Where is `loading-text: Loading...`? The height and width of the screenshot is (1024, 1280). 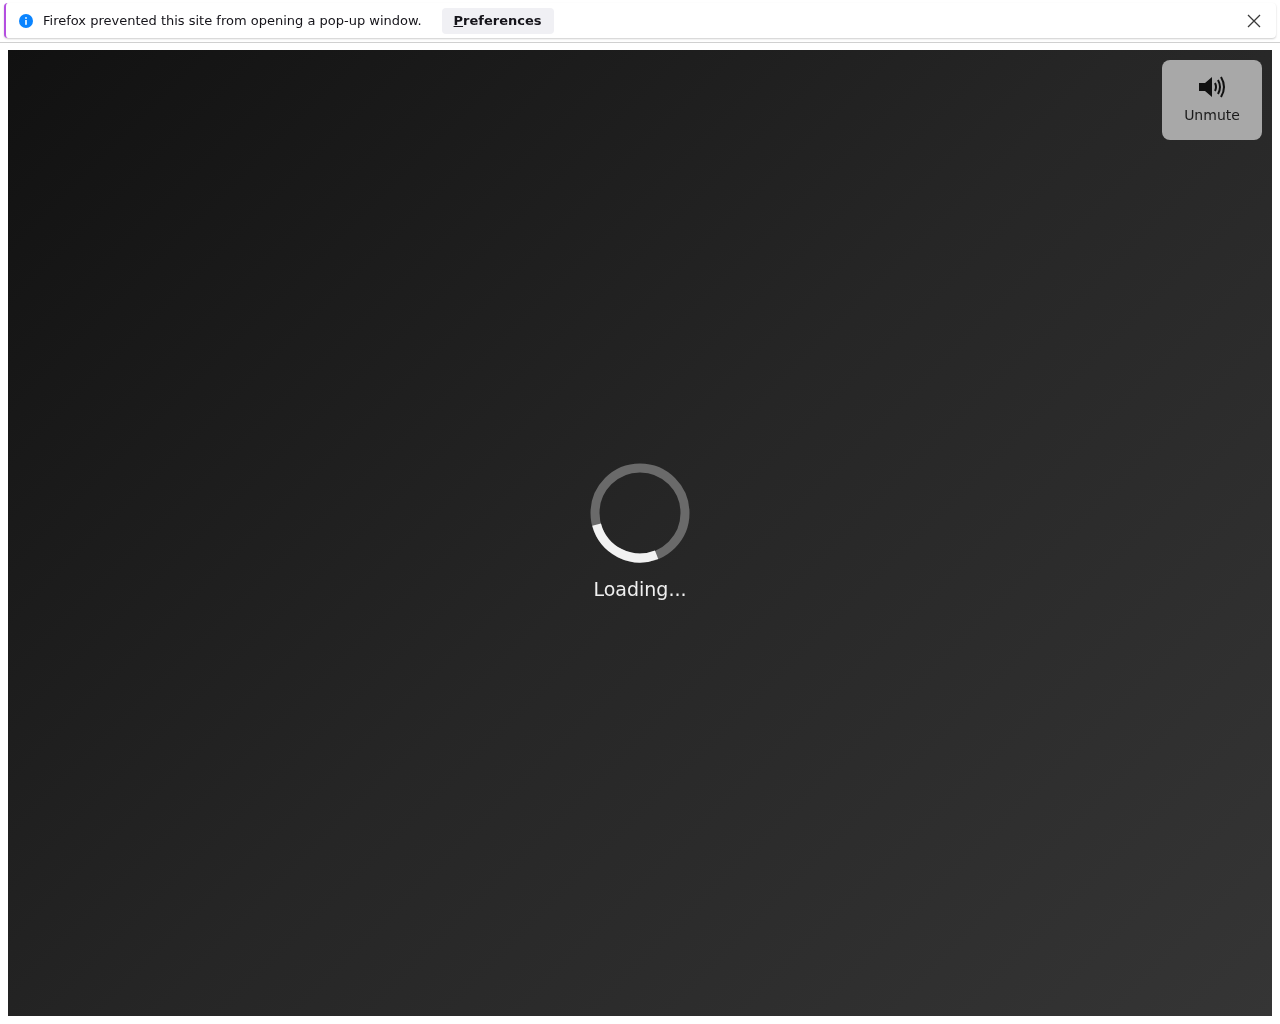
loading-text: Loading... is located at coordinates (640, 589).